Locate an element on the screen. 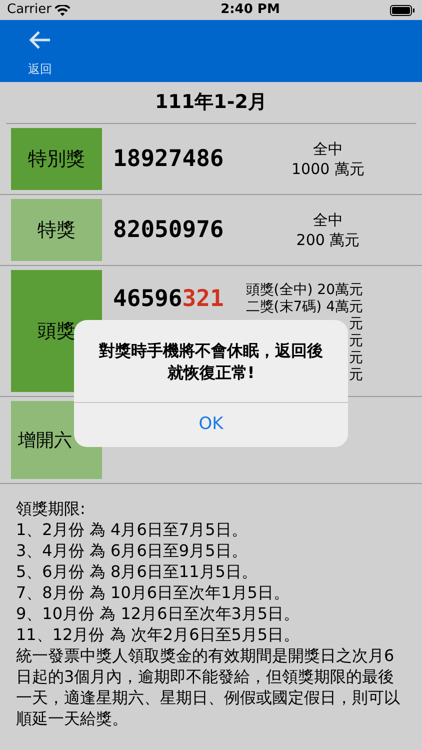 This screenshot has height=750, width=422. prize-amount: 1000 萬元 is located at coordinates (328, 169).